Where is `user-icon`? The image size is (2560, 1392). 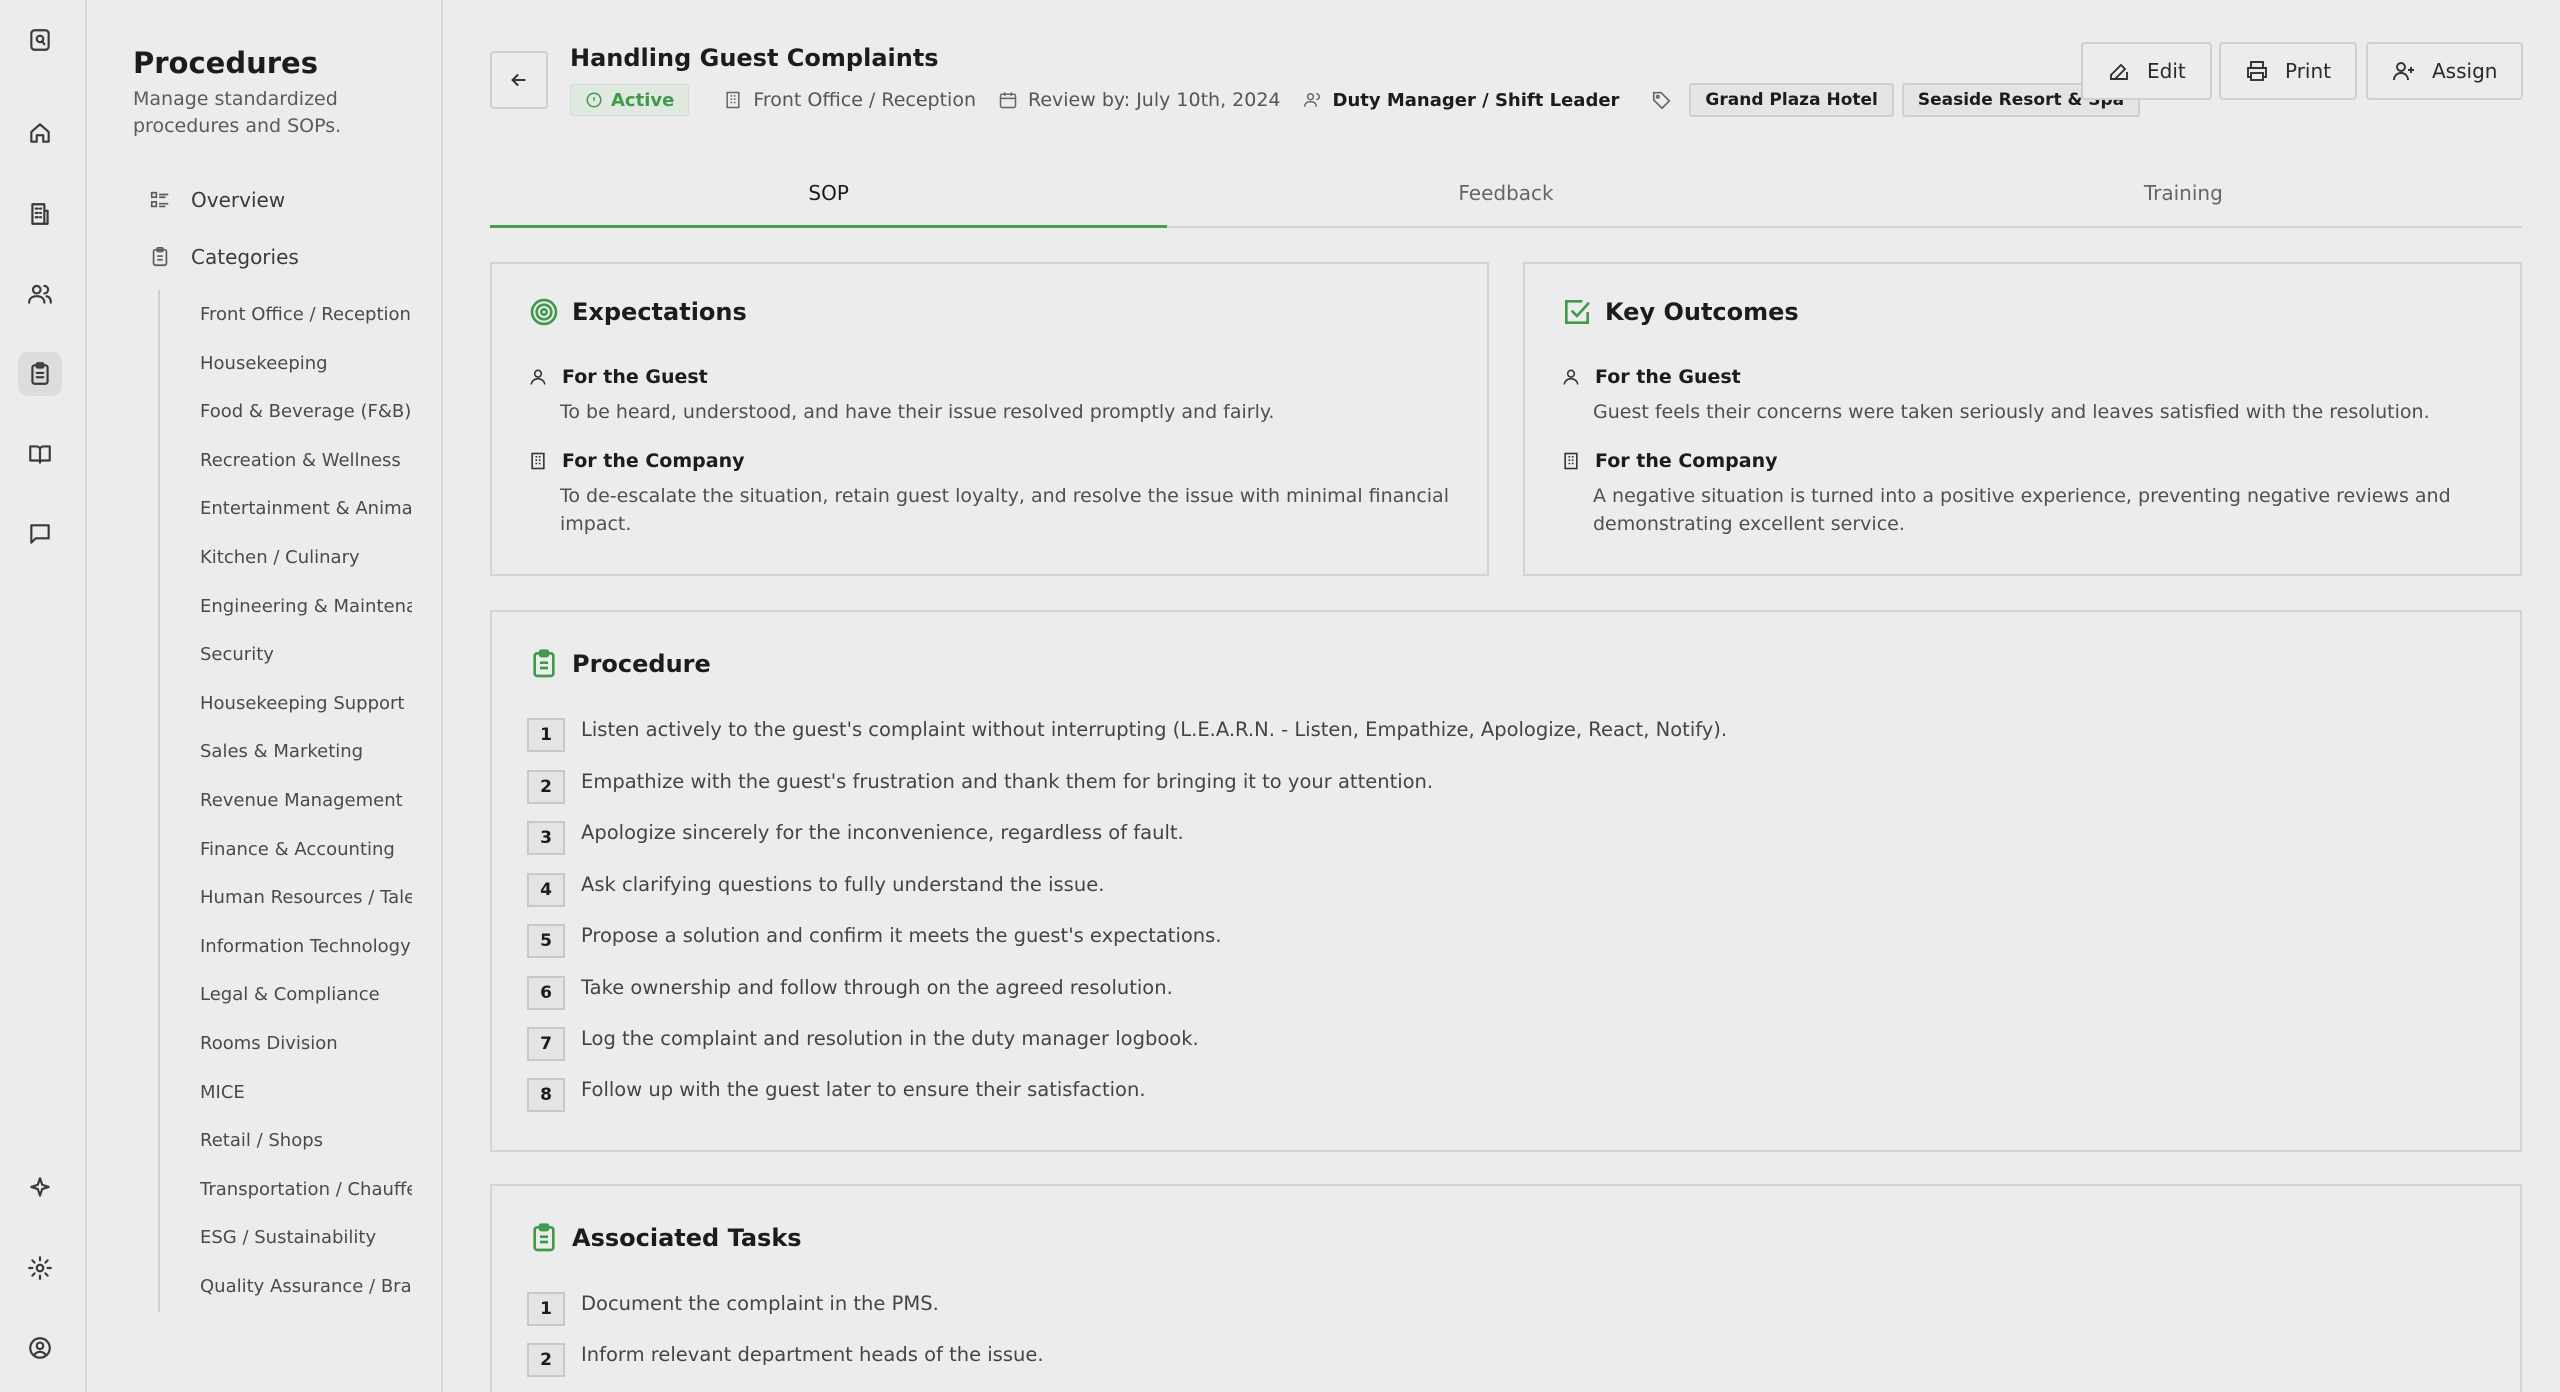
user-icon is located at coordinates (538, 377).